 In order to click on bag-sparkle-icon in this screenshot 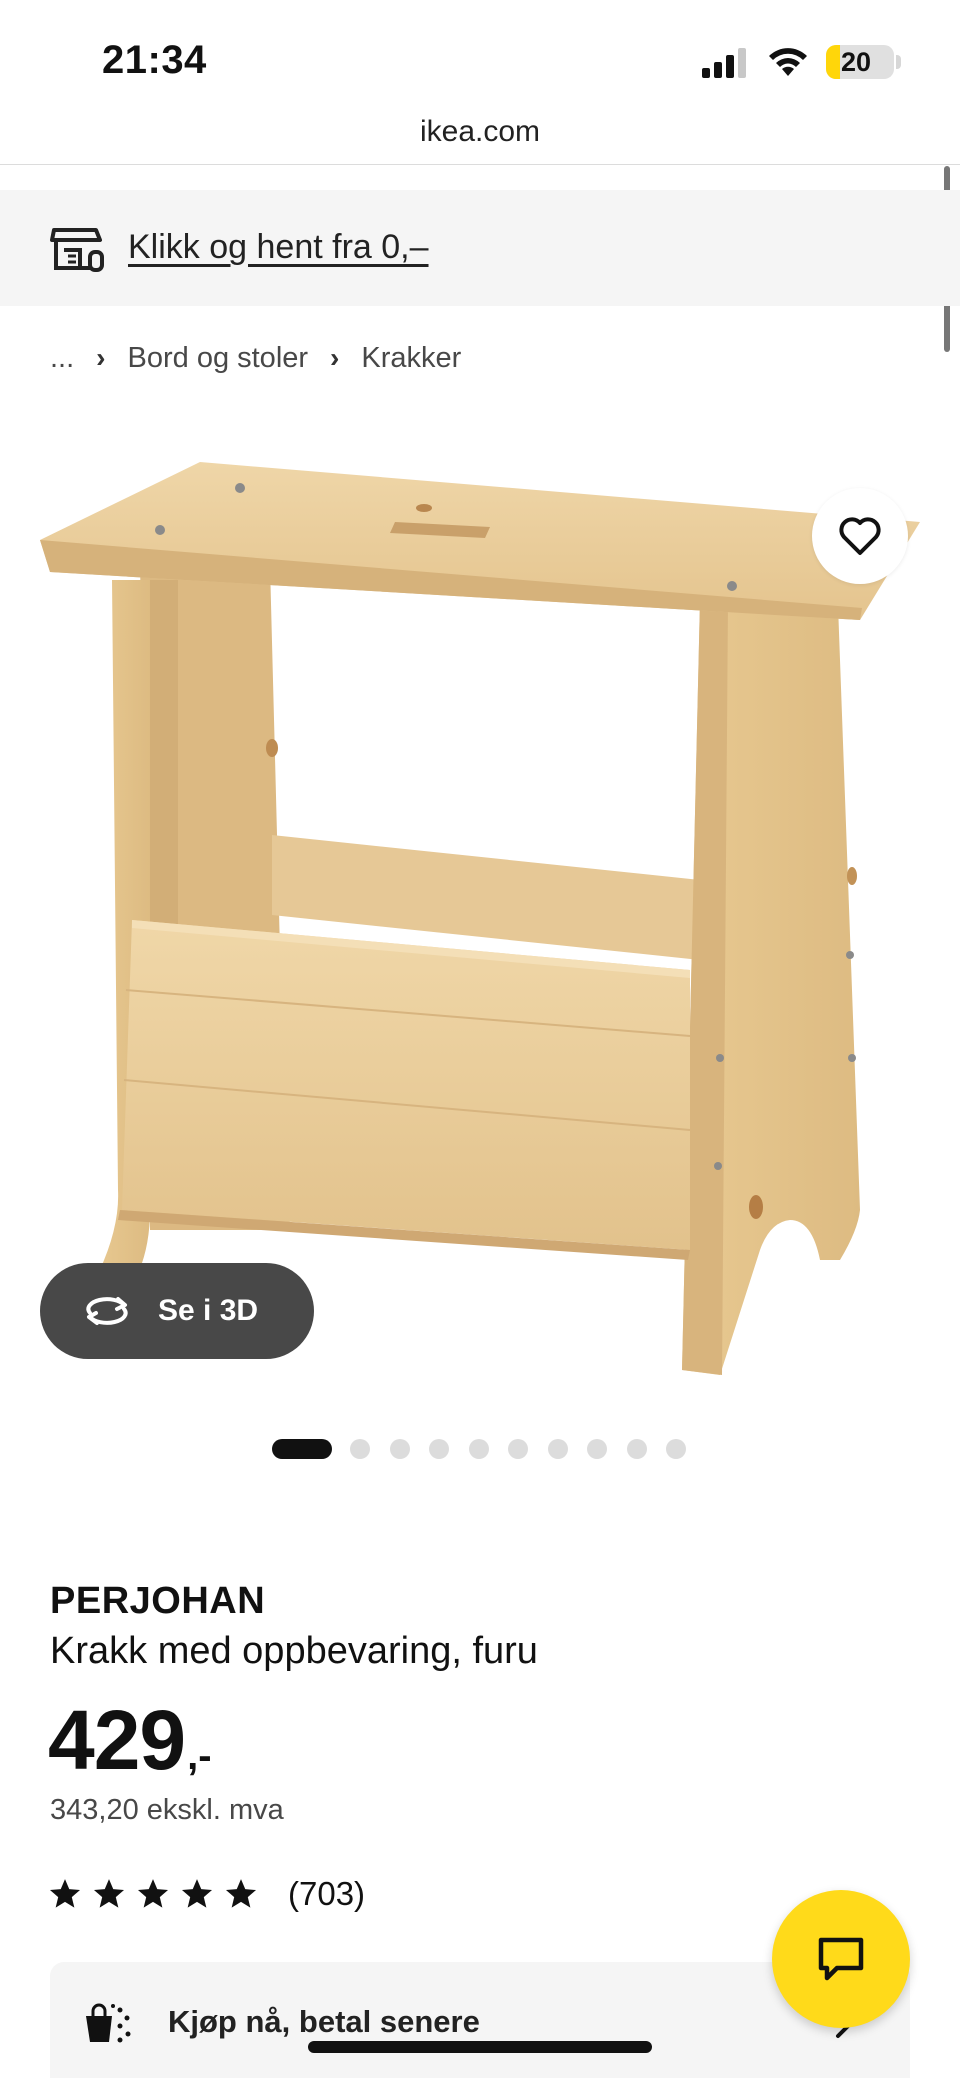, I will do `click(108, 2023)`.